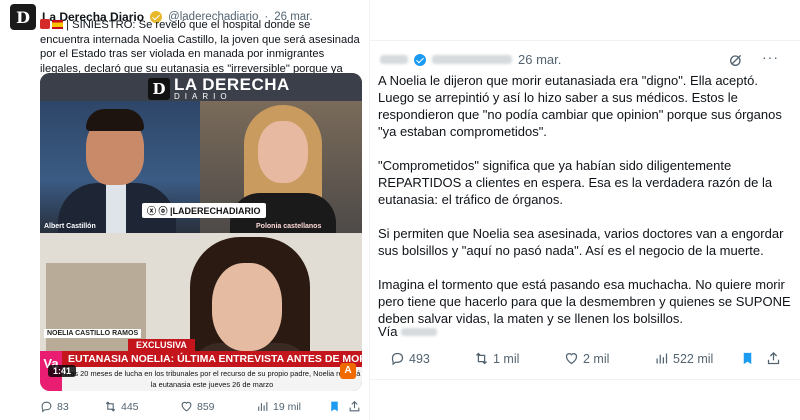 This screenshot has width=800, height=420. What do you see at coordinates (70, 226) in the screenshot?
I see `person-left-label: Albert Castillón` at bounding box center [70, 226].